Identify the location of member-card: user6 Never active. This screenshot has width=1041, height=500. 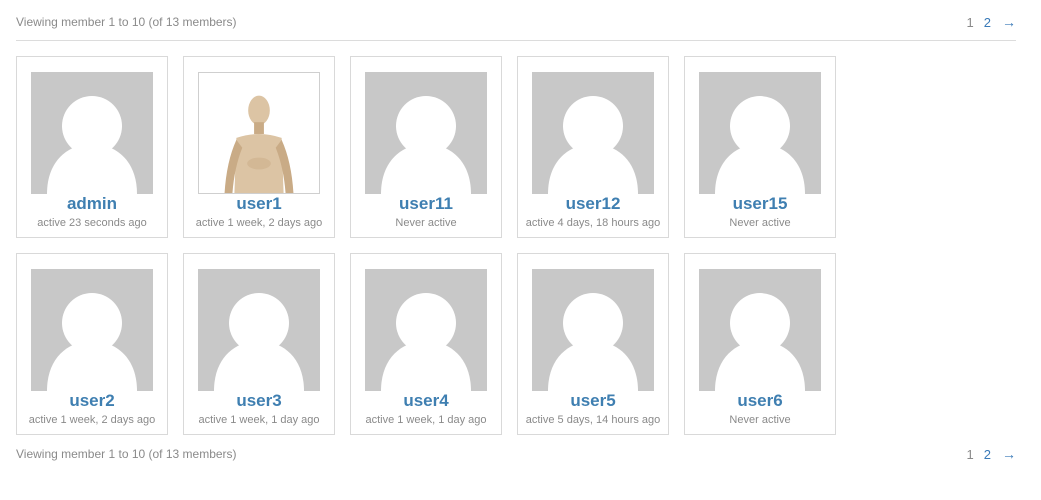
(760, 344).